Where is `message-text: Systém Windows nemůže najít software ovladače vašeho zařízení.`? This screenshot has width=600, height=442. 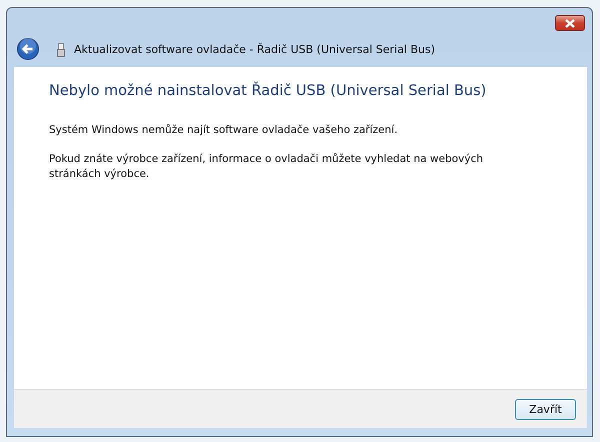 message-text: Systém Windows nemůže najít software ovladače vašeho zařízení. is located at coordinates (224, 130).